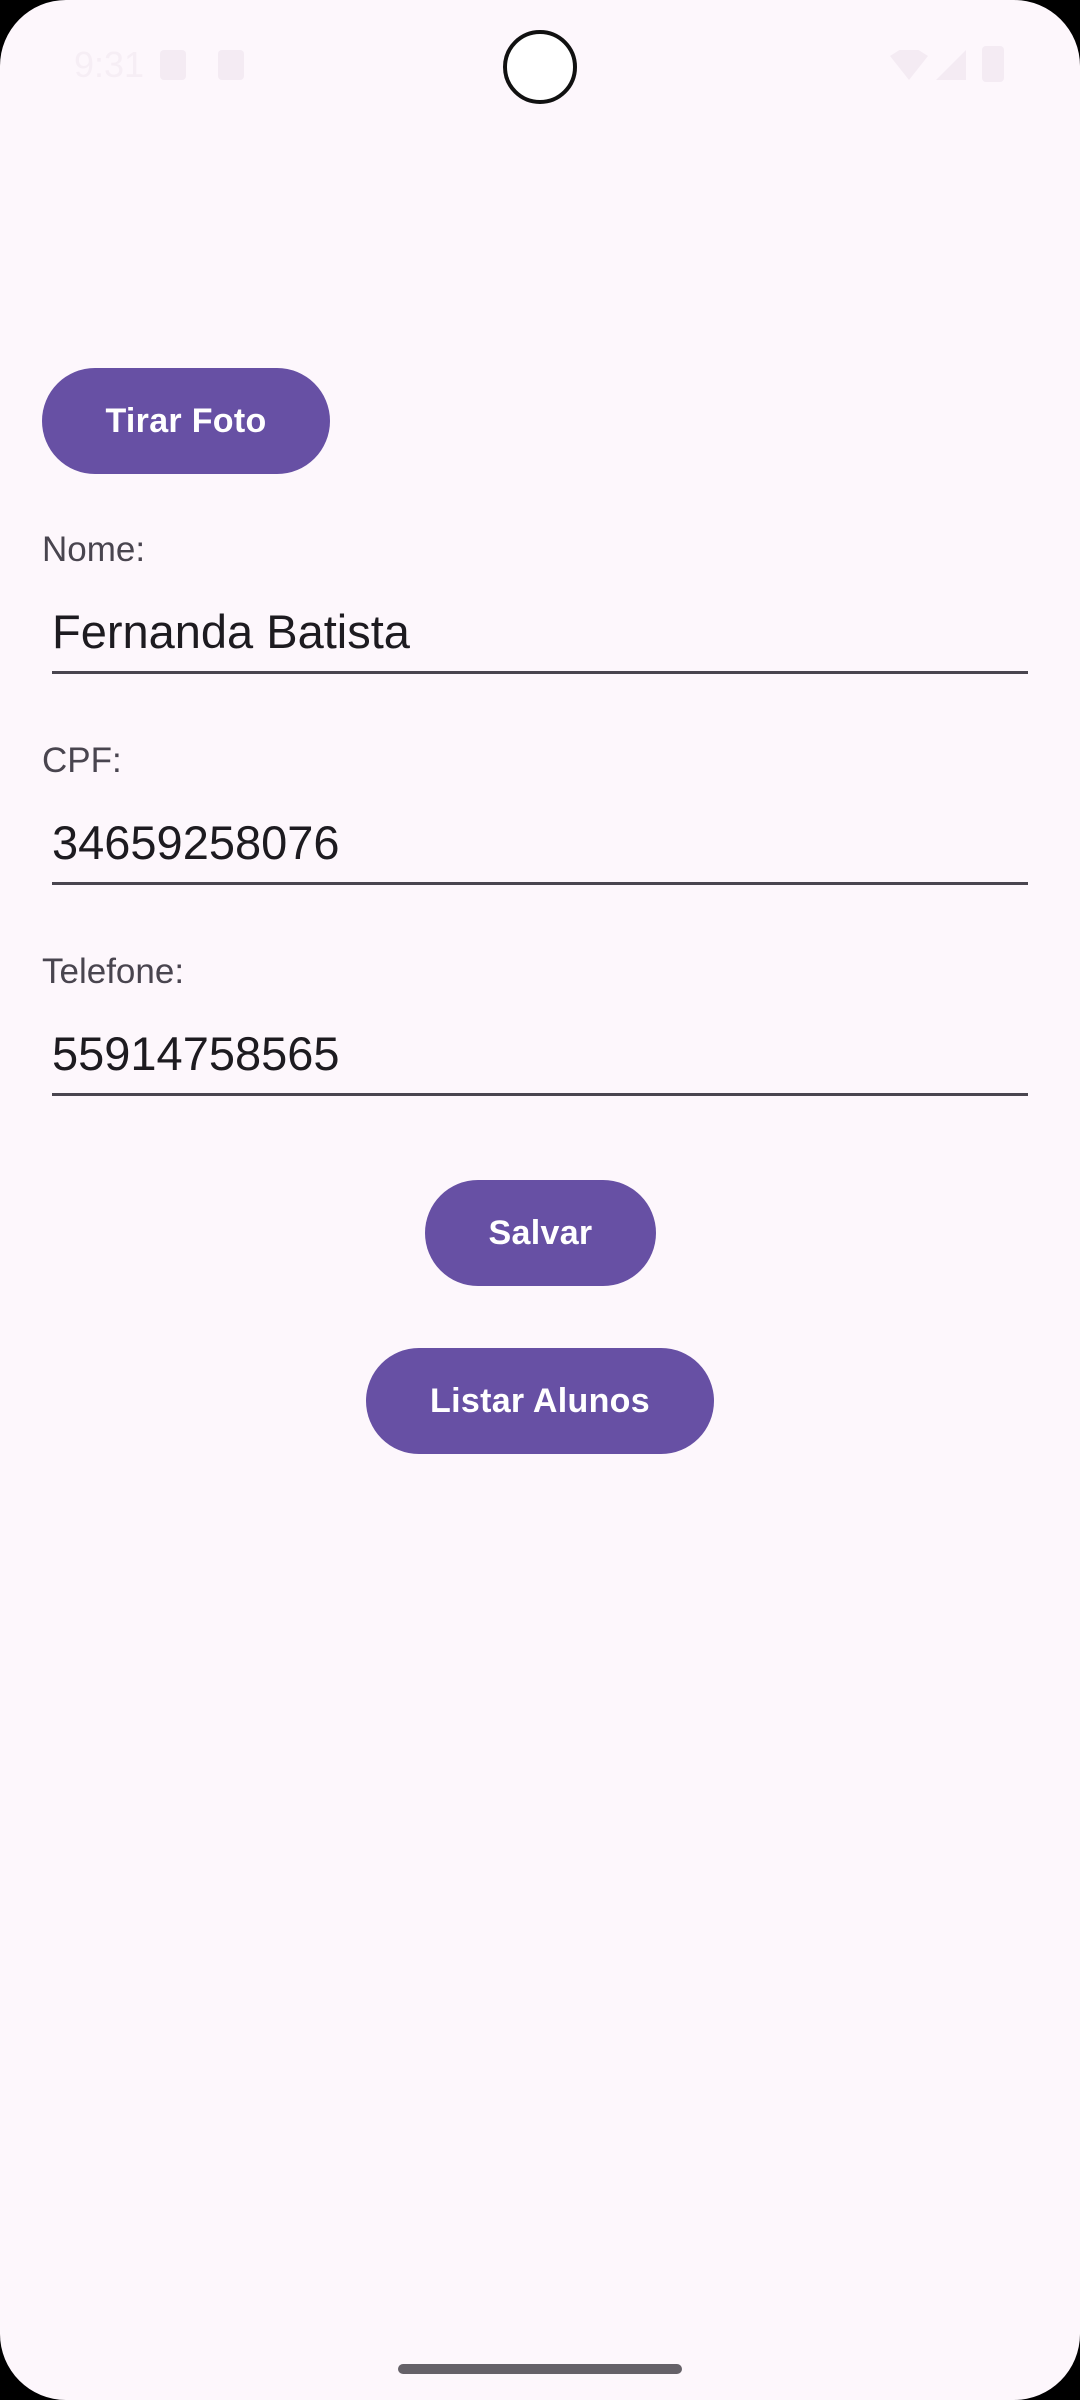  I want to click on take-photo-button: Tirar Foto, so click(186, 421).